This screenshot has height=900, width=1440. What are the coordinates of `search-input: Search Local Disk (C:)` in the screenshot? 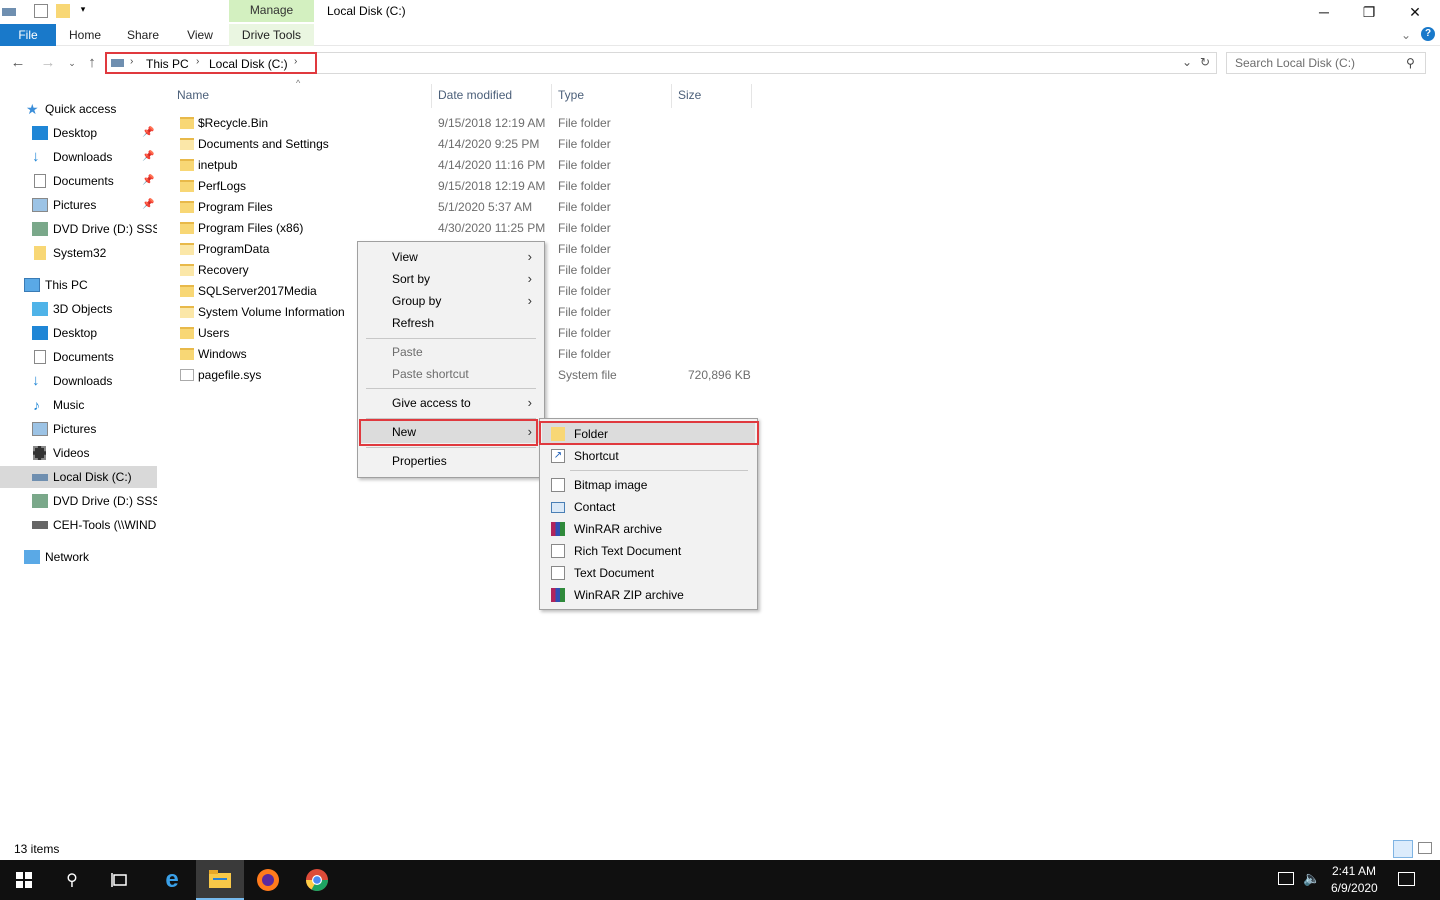 It's located at (1326, 63).